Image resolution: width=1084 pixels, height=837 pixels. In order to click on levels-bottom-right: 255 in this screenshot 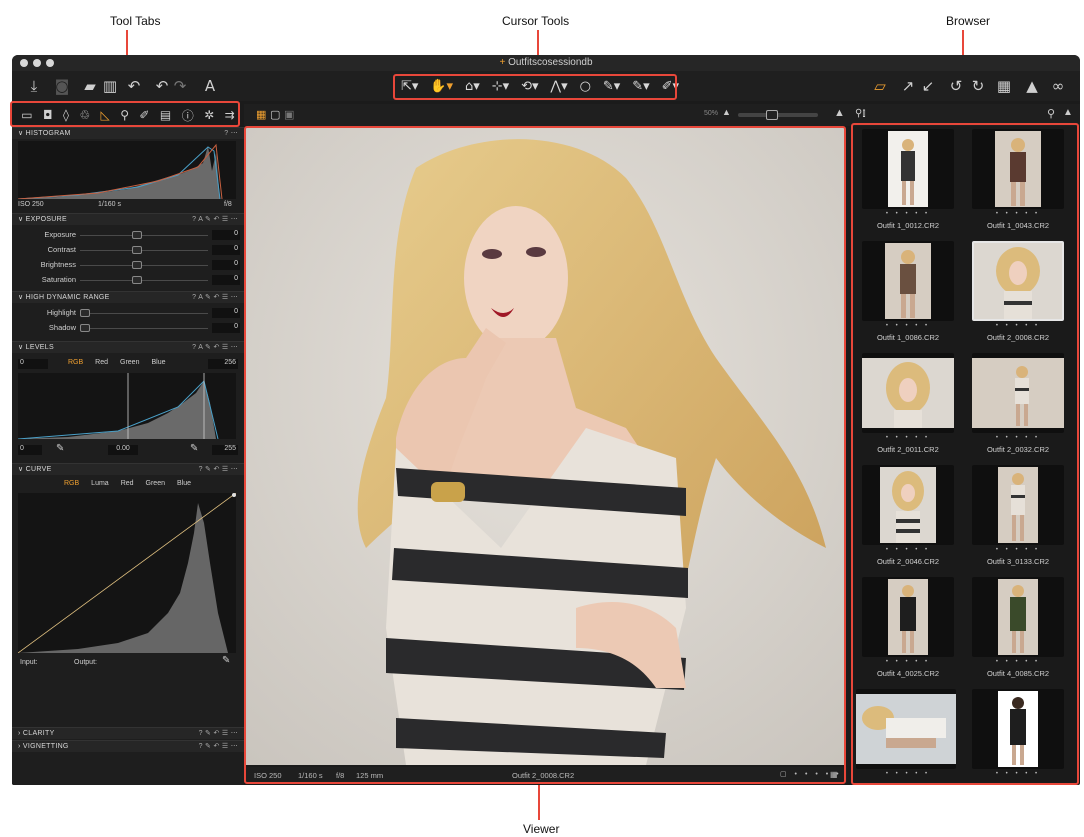, I will do `click(225, 450)`.